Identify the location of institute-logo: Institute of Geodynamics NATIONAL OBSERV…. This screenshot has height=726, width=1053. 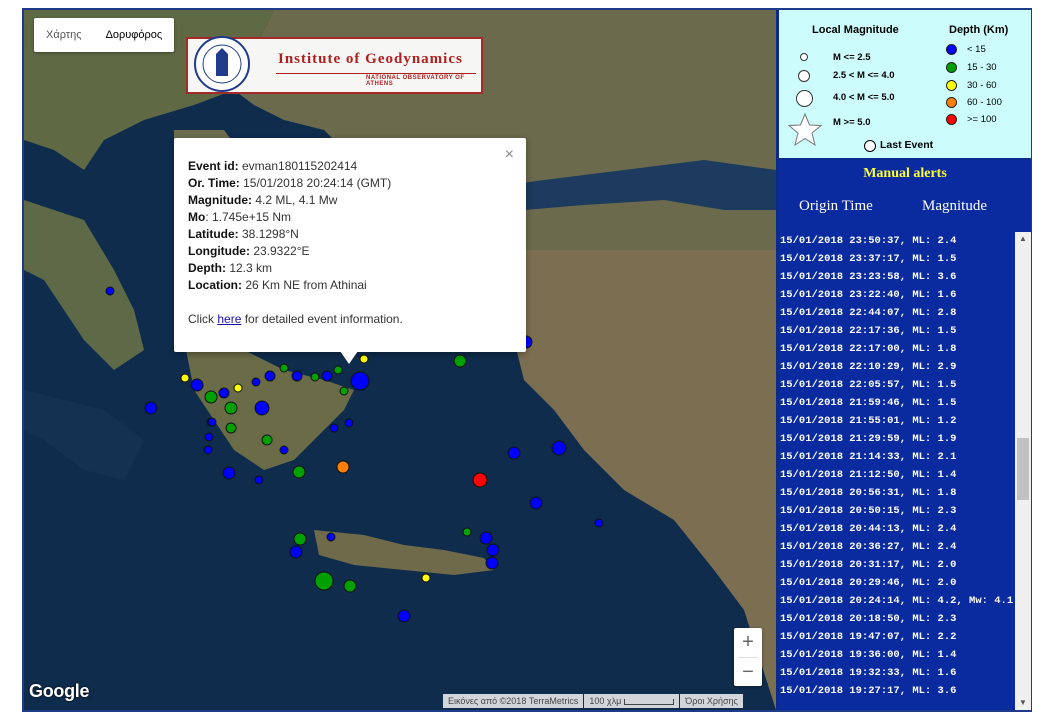
(334, 64).